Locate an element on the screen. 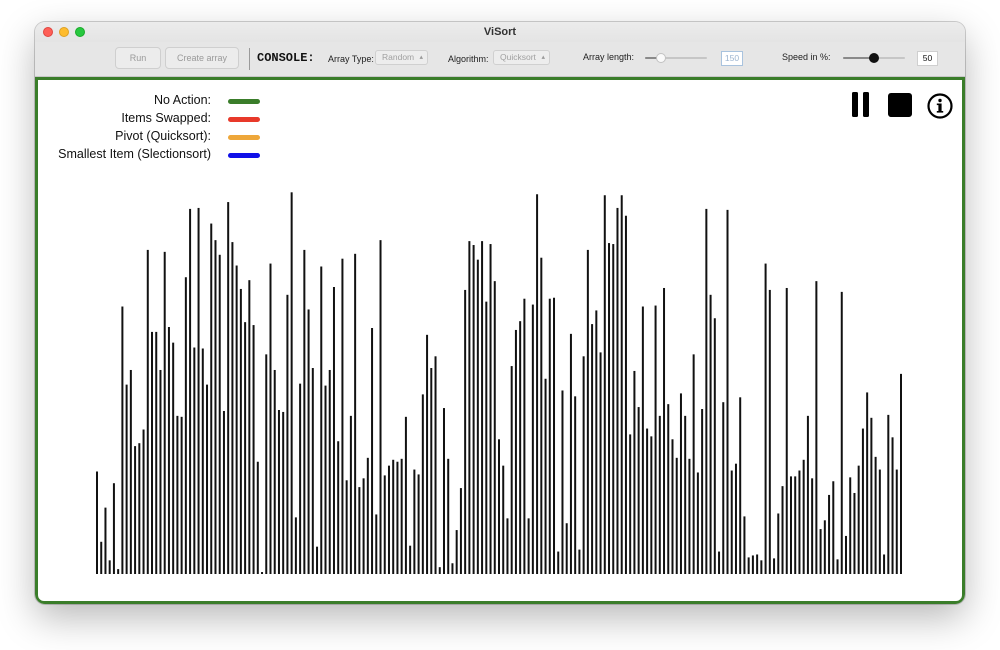  minimize-window-button is located at coordinates (64, 32).